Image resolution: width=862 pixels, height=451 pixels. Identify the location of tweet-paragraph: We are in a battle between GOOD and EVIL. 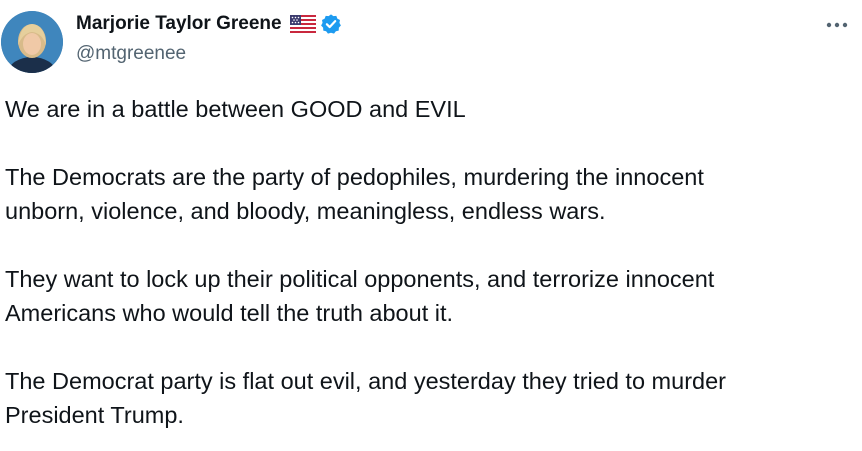
(430, 109).